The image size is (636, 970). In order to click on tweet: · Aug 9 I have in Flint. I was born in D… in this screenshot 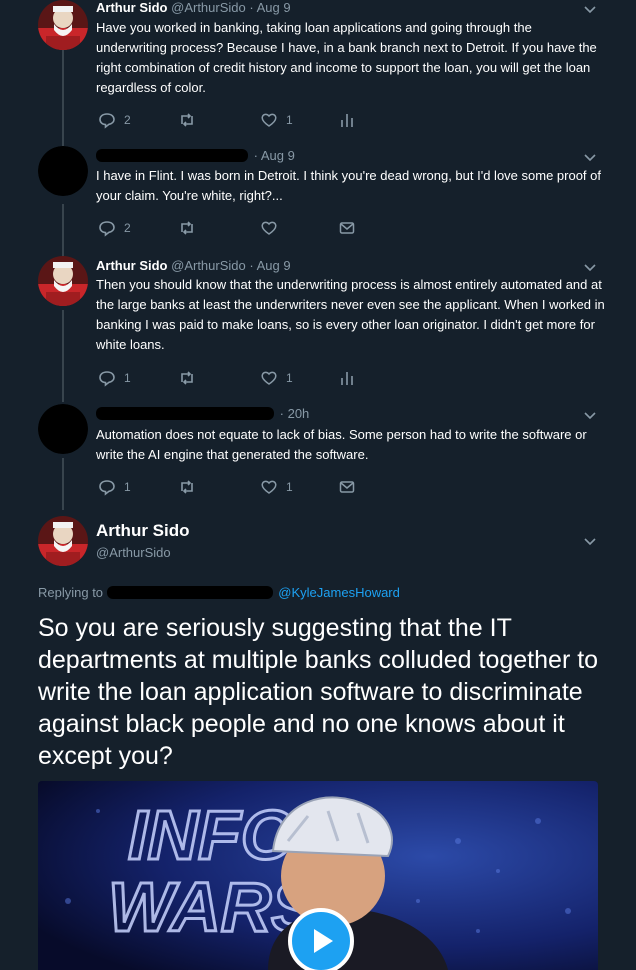, I will do `click(318, 201)`.